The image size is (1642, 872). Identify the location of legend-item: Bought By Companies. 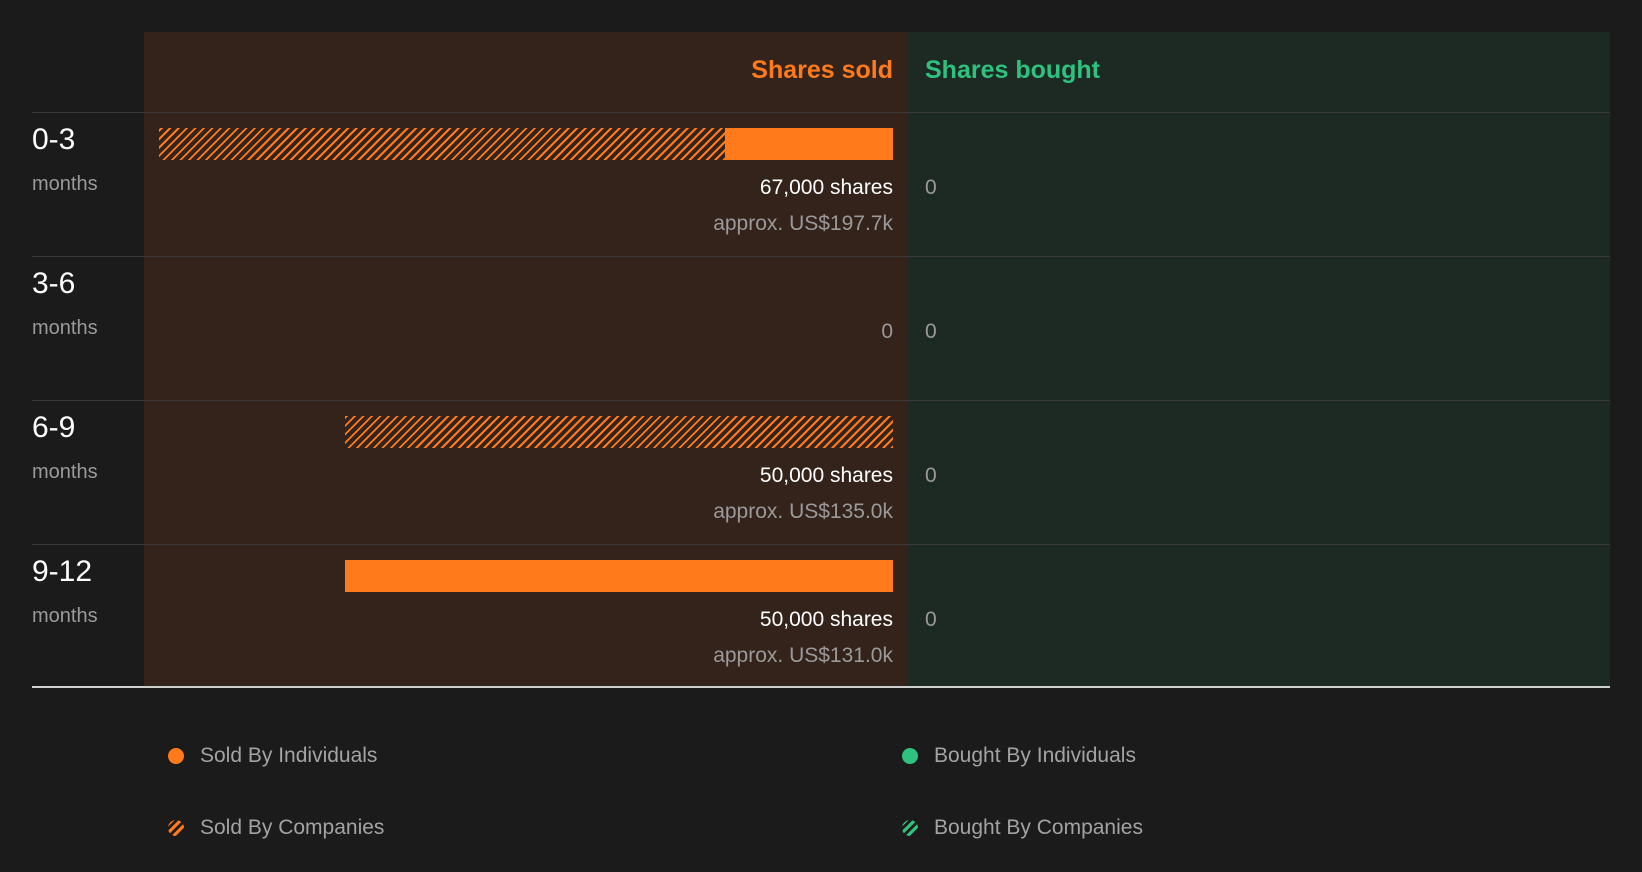
(1022, 828).